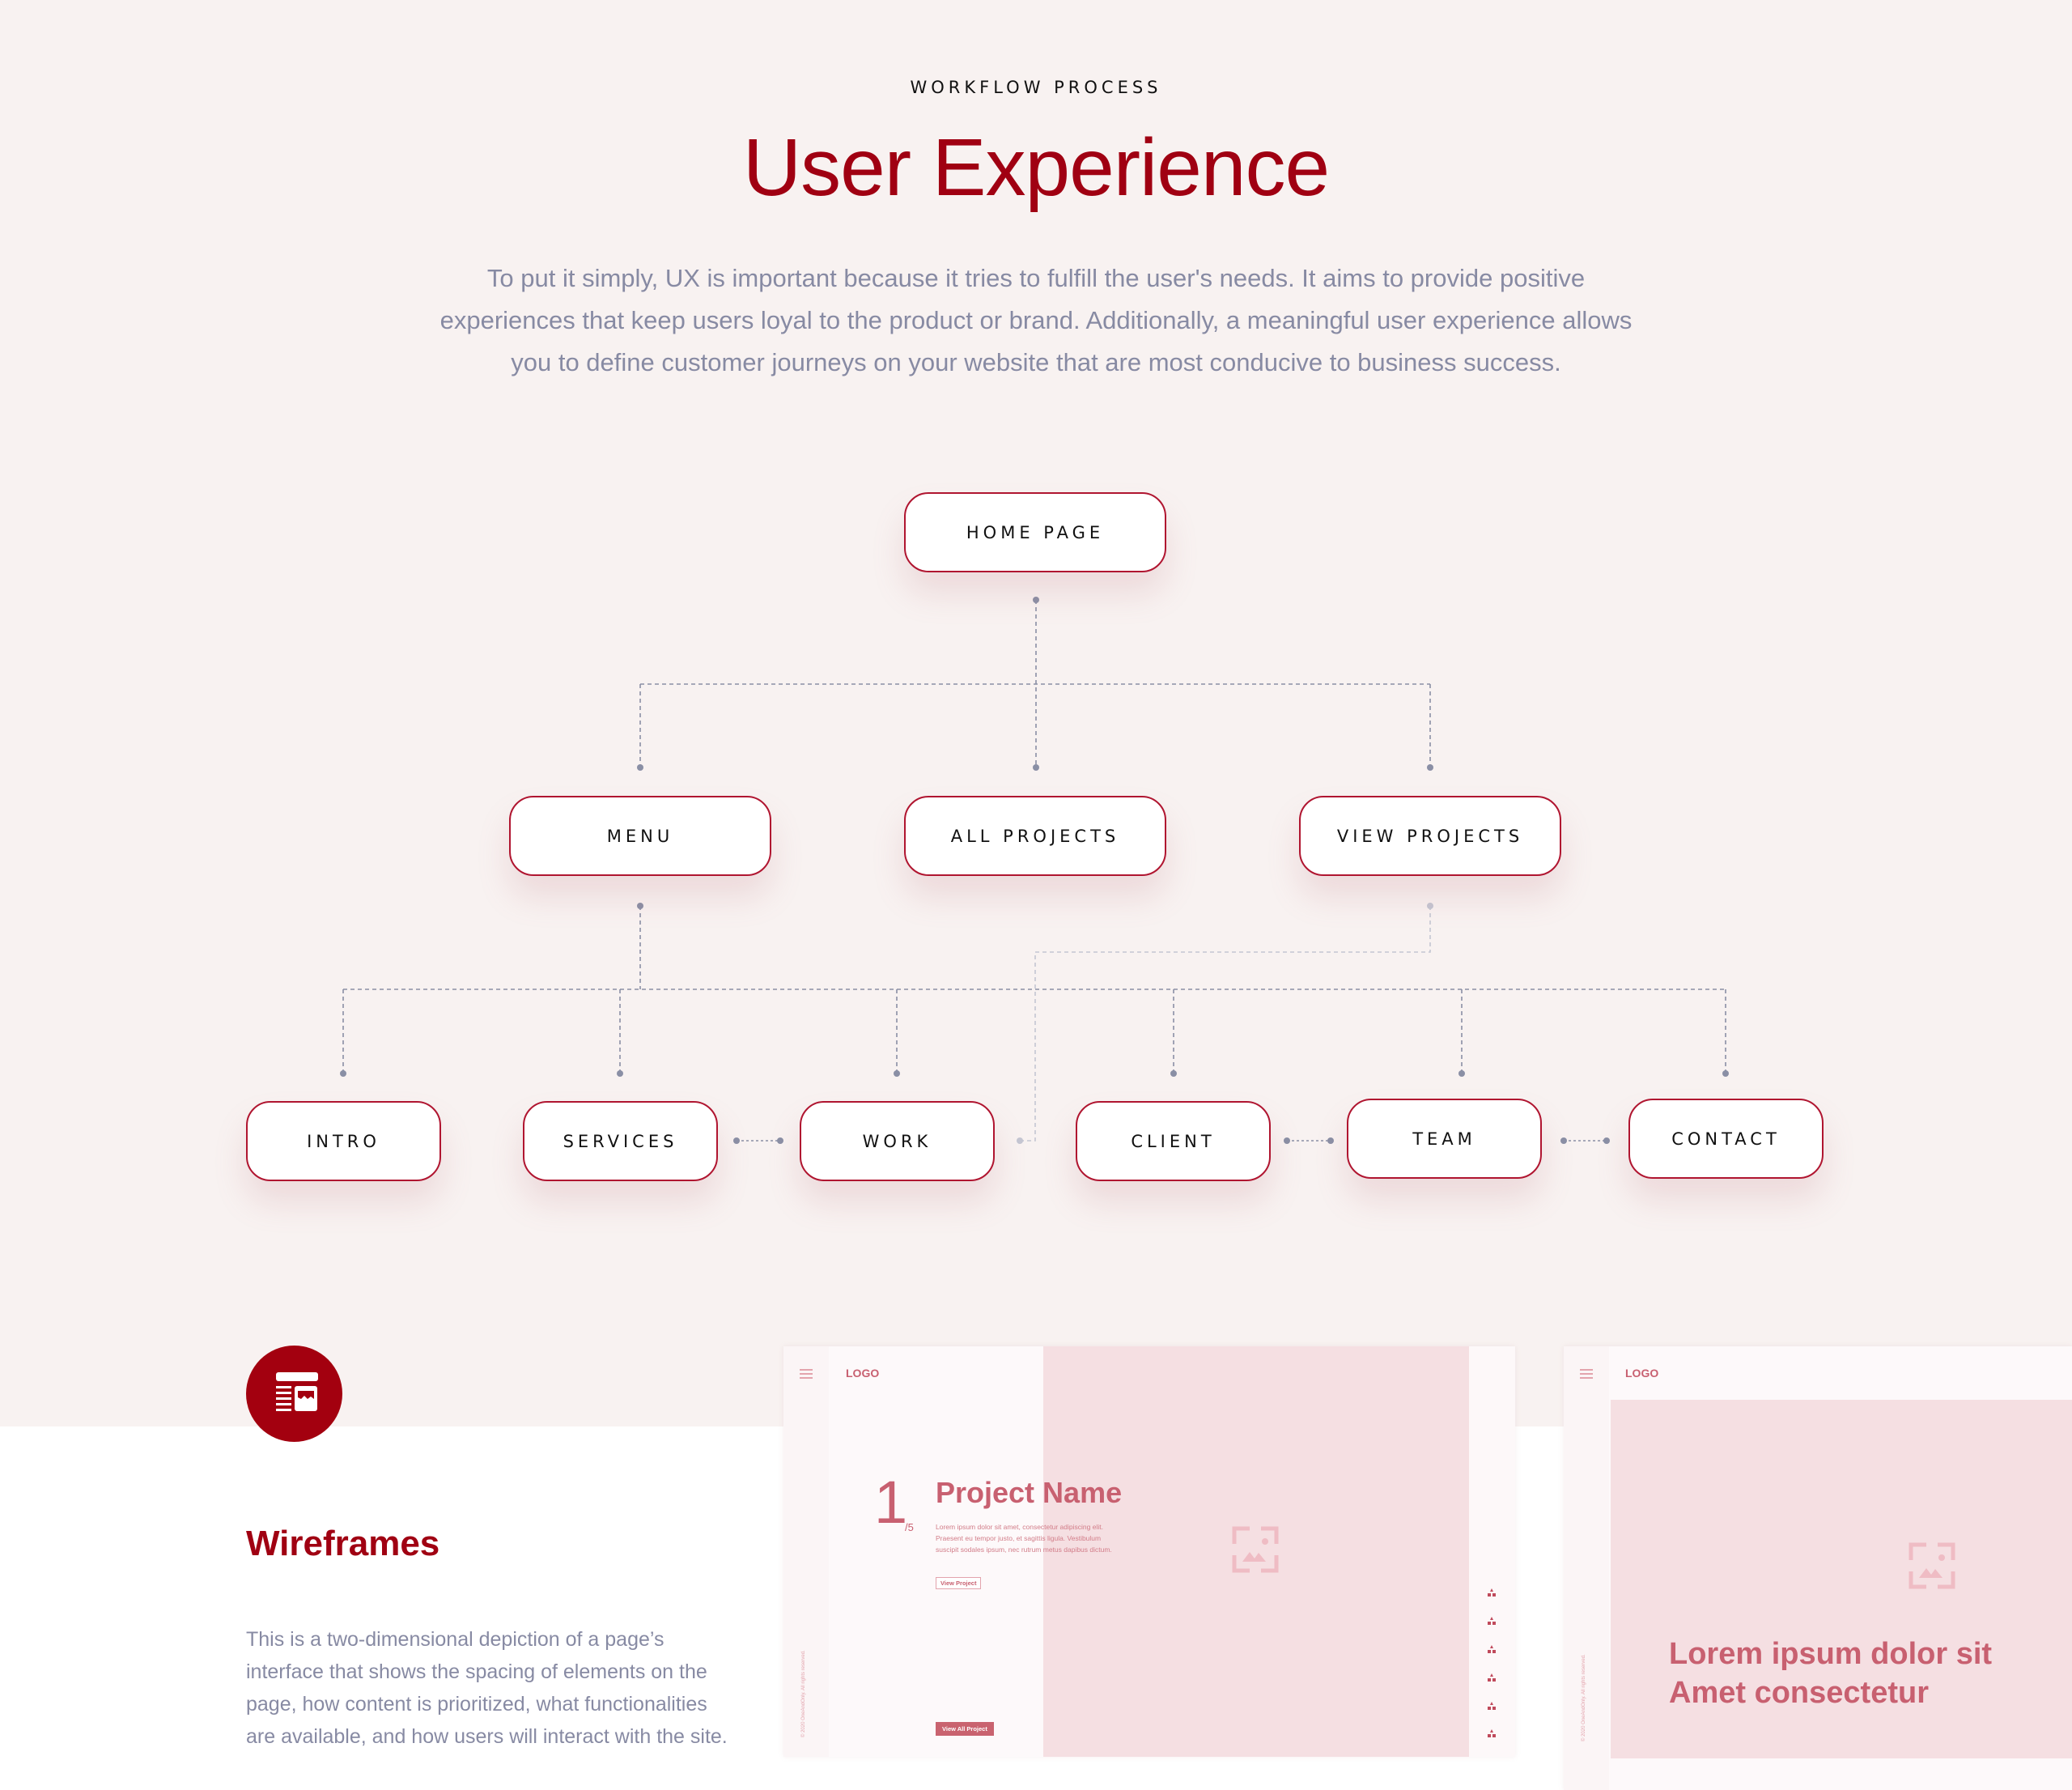 This screenshot has width=2072, height=1790. What do you see at coordinates (294, 1394) in the screenshot?
I see `wireframe-layout-icon` at bounding box center [294, 1394].